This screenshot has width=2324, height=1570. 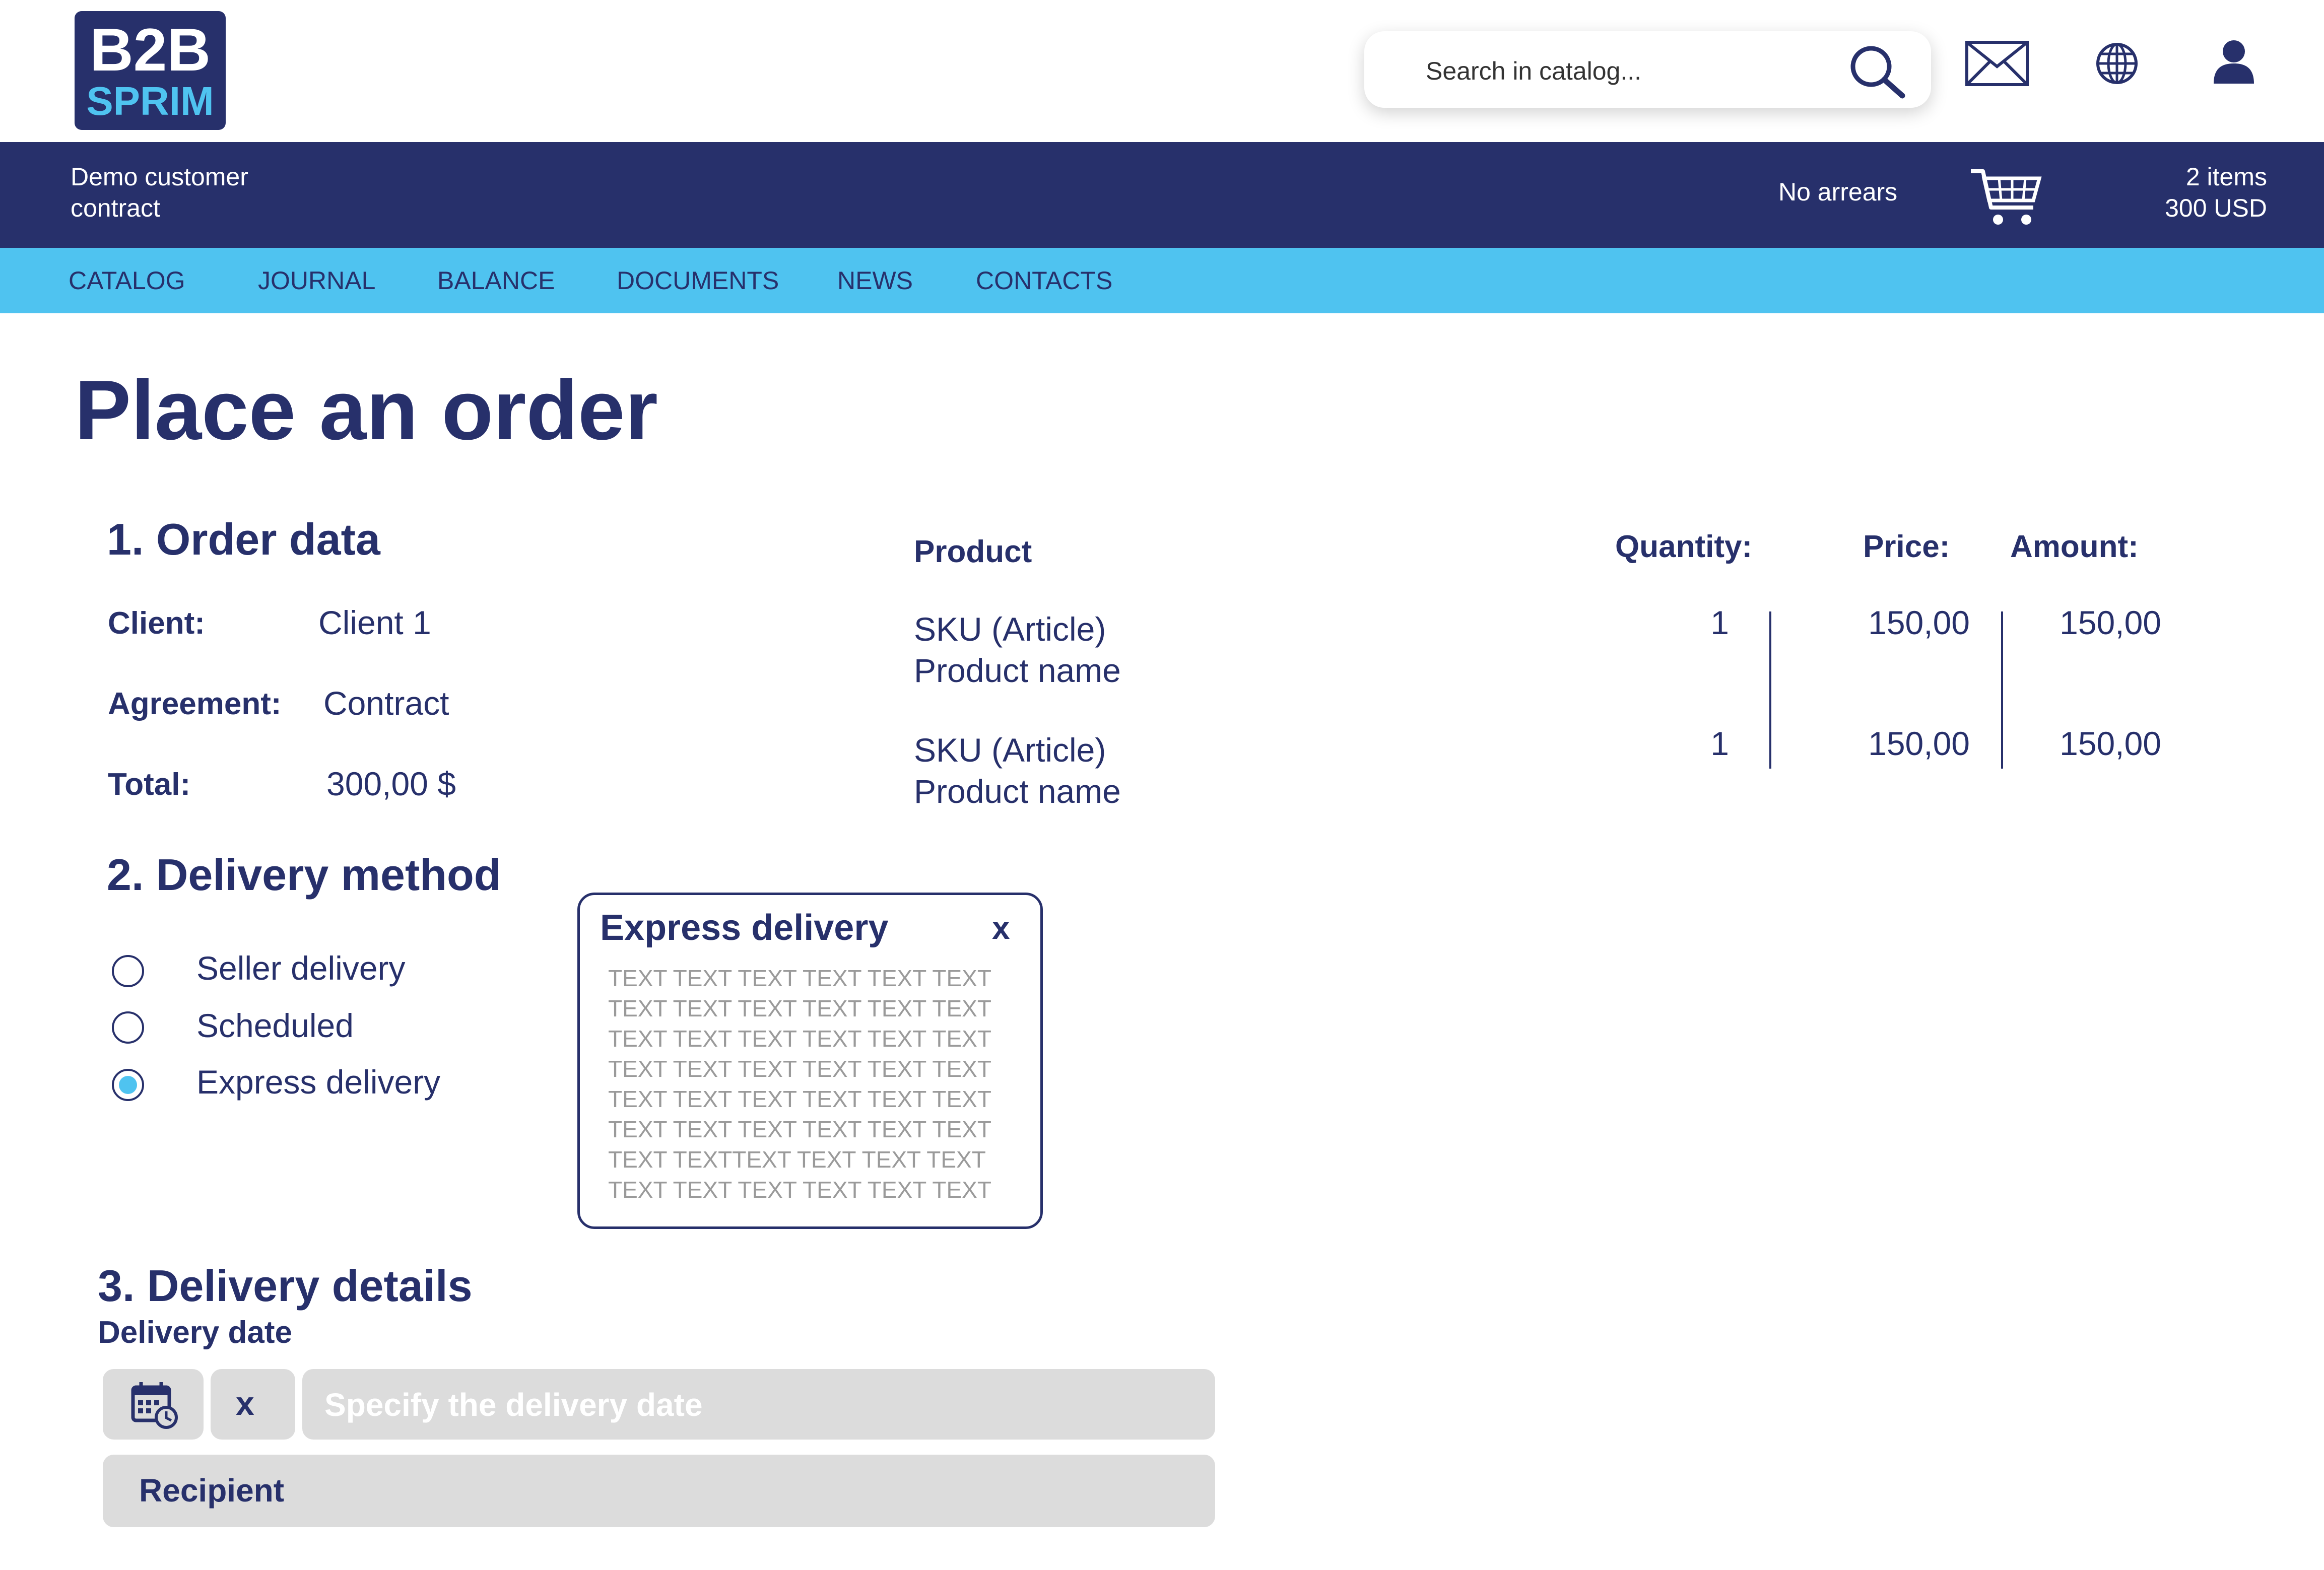 I want to click on cart-items-count: 2 items, so click(x=2226, y=177).